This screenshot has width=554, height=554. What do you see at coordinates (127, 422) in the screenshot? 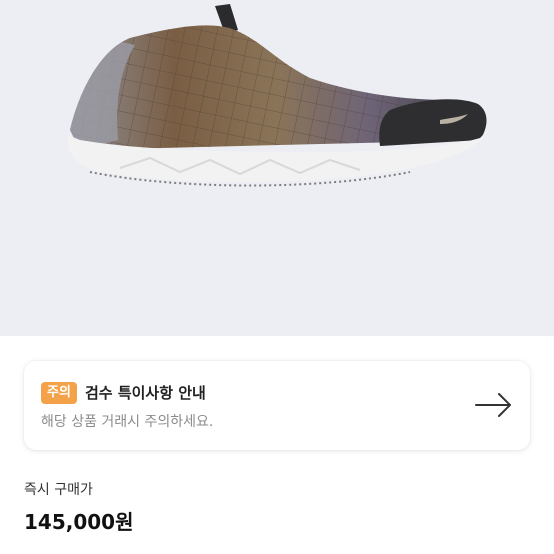
I see `notice-subtitle: 해당 상품 거래시 주의하세요.` at bounding box center [127, 422].